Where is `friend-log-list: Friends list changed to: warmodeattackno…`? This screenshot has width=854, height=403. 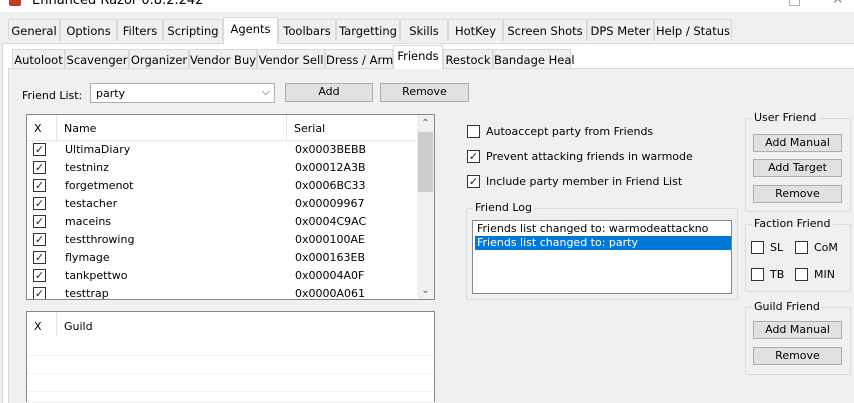
friend-log-list: Friends list changed to: warmodeattackno… is located at coordinates (602, 257).